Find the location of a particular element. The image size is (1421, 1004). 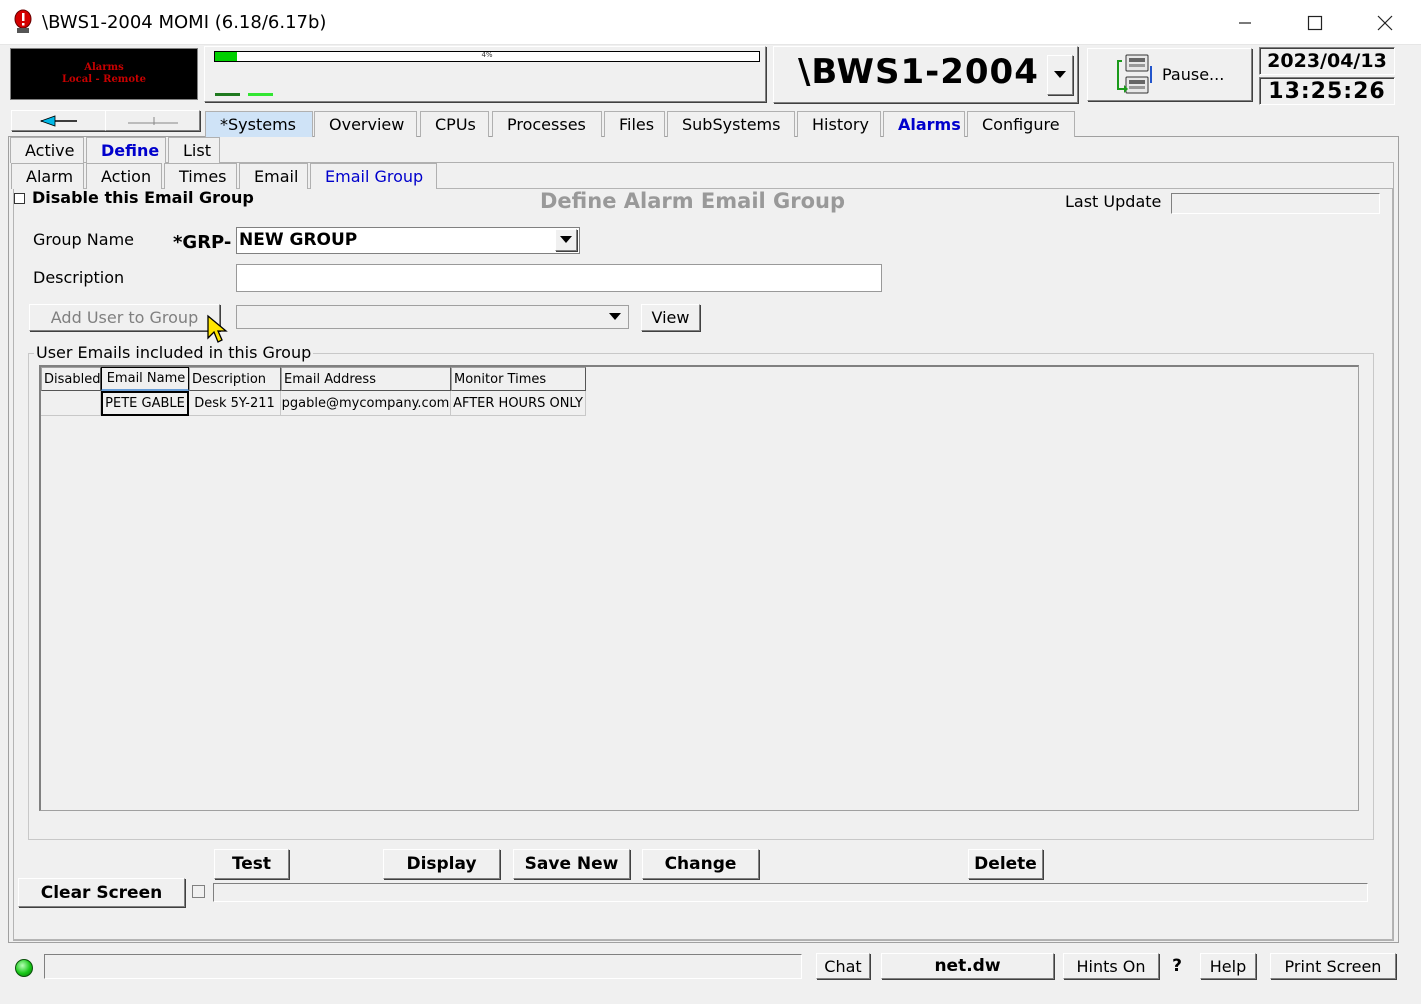

tab-history: History is located at coordinates (839, 124).